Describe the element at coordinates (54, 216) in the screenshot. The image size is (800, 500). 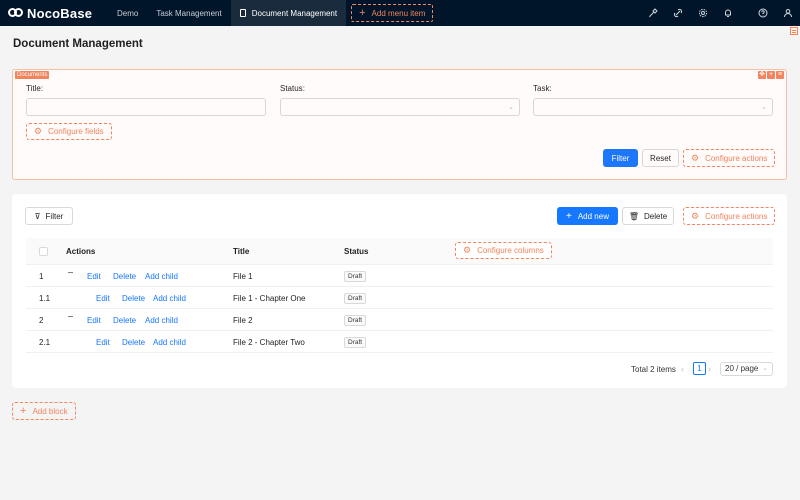
I see `table-filter-label: Filter` at that location.